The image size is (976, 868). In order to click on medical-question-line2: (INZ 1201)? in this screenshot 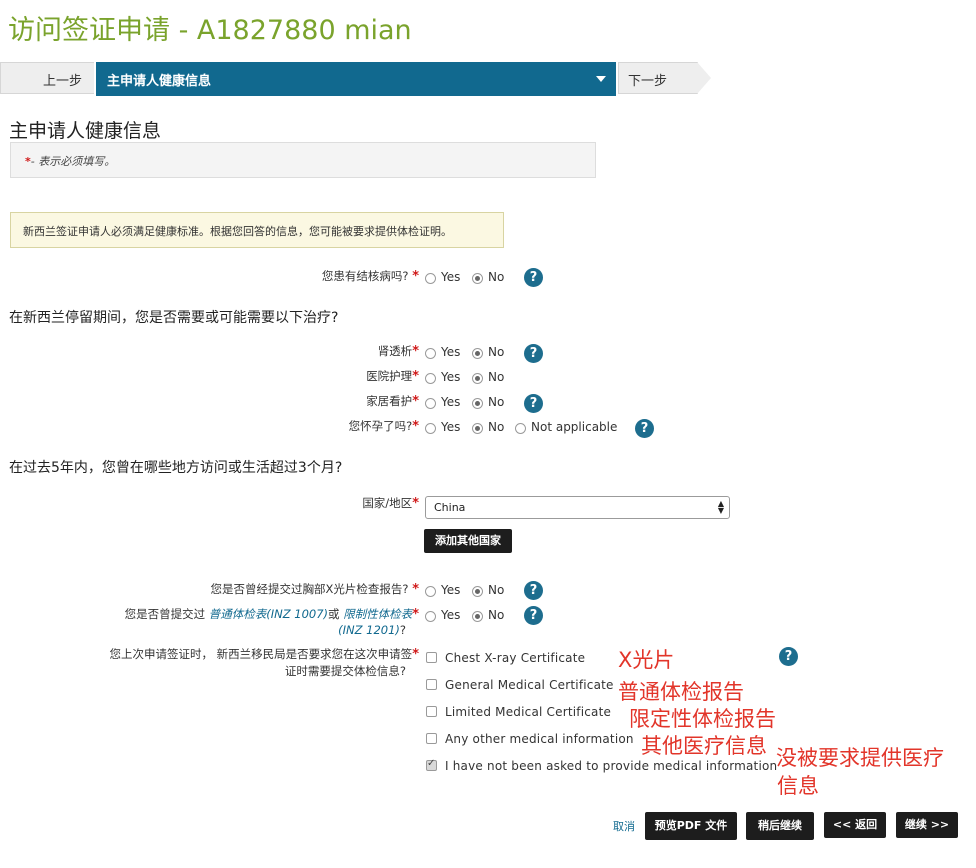, I will do `click(372, 630)`.